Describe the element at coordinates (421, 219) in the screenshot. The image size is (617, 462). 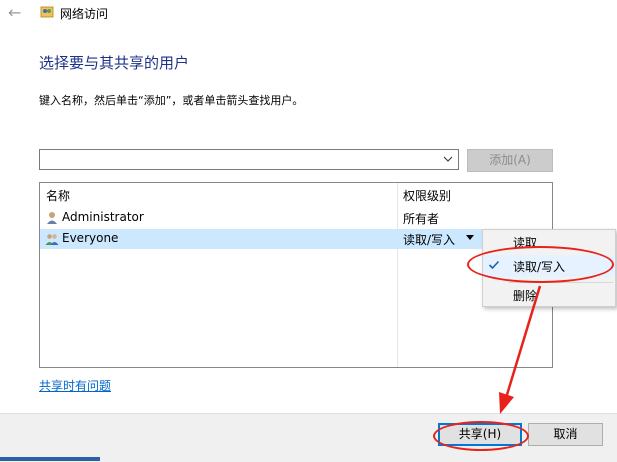
I see `permission-level: 所有者` at that location.